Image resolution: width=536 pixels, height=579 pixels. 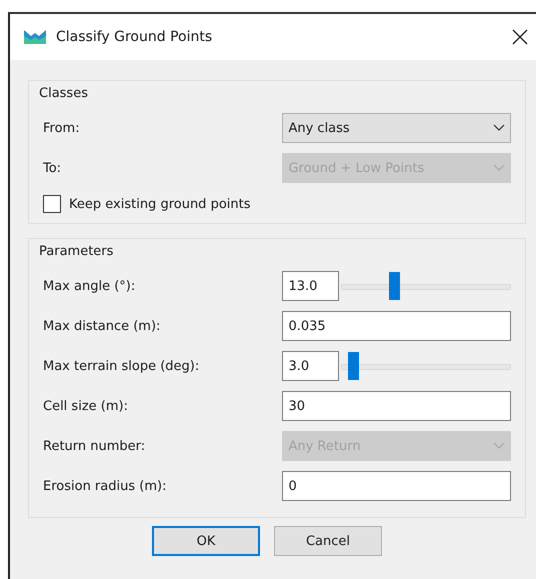 I want to click on field-label: Max angle (°):, so click(x=89, y=286).